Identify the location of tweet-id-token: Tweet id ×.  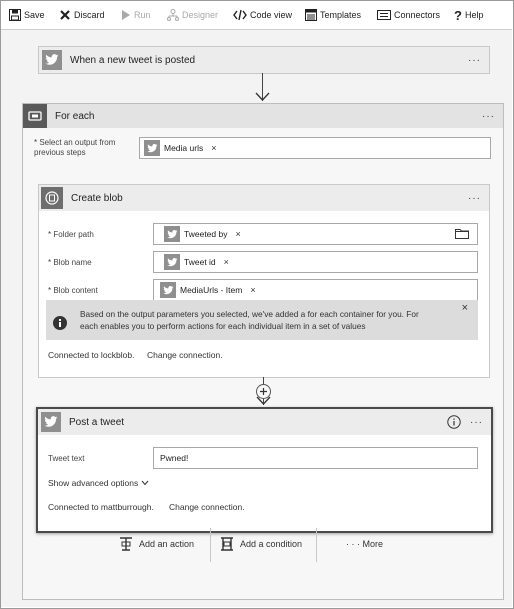
(196, 262).